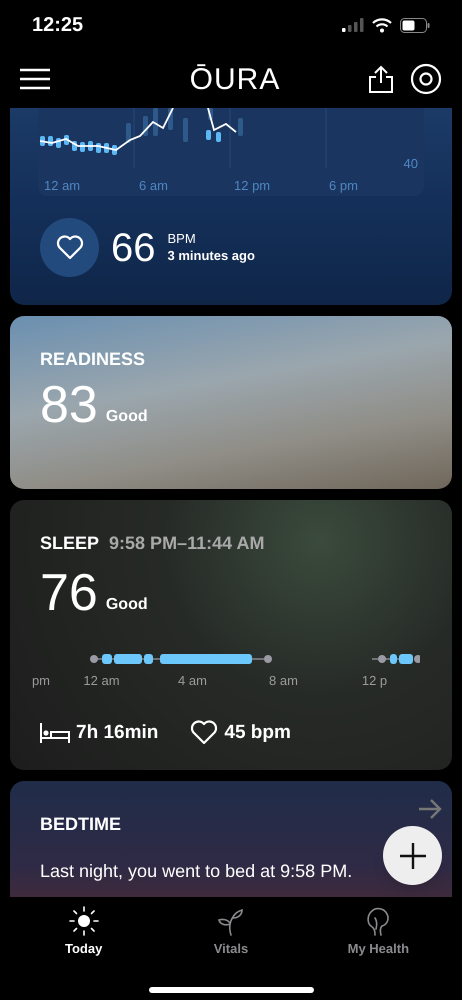  What do you see at coordinates (81, 824) in the screenshot?
I see `bedtime-title: BEDTIME` at bounding box center [81, 824].